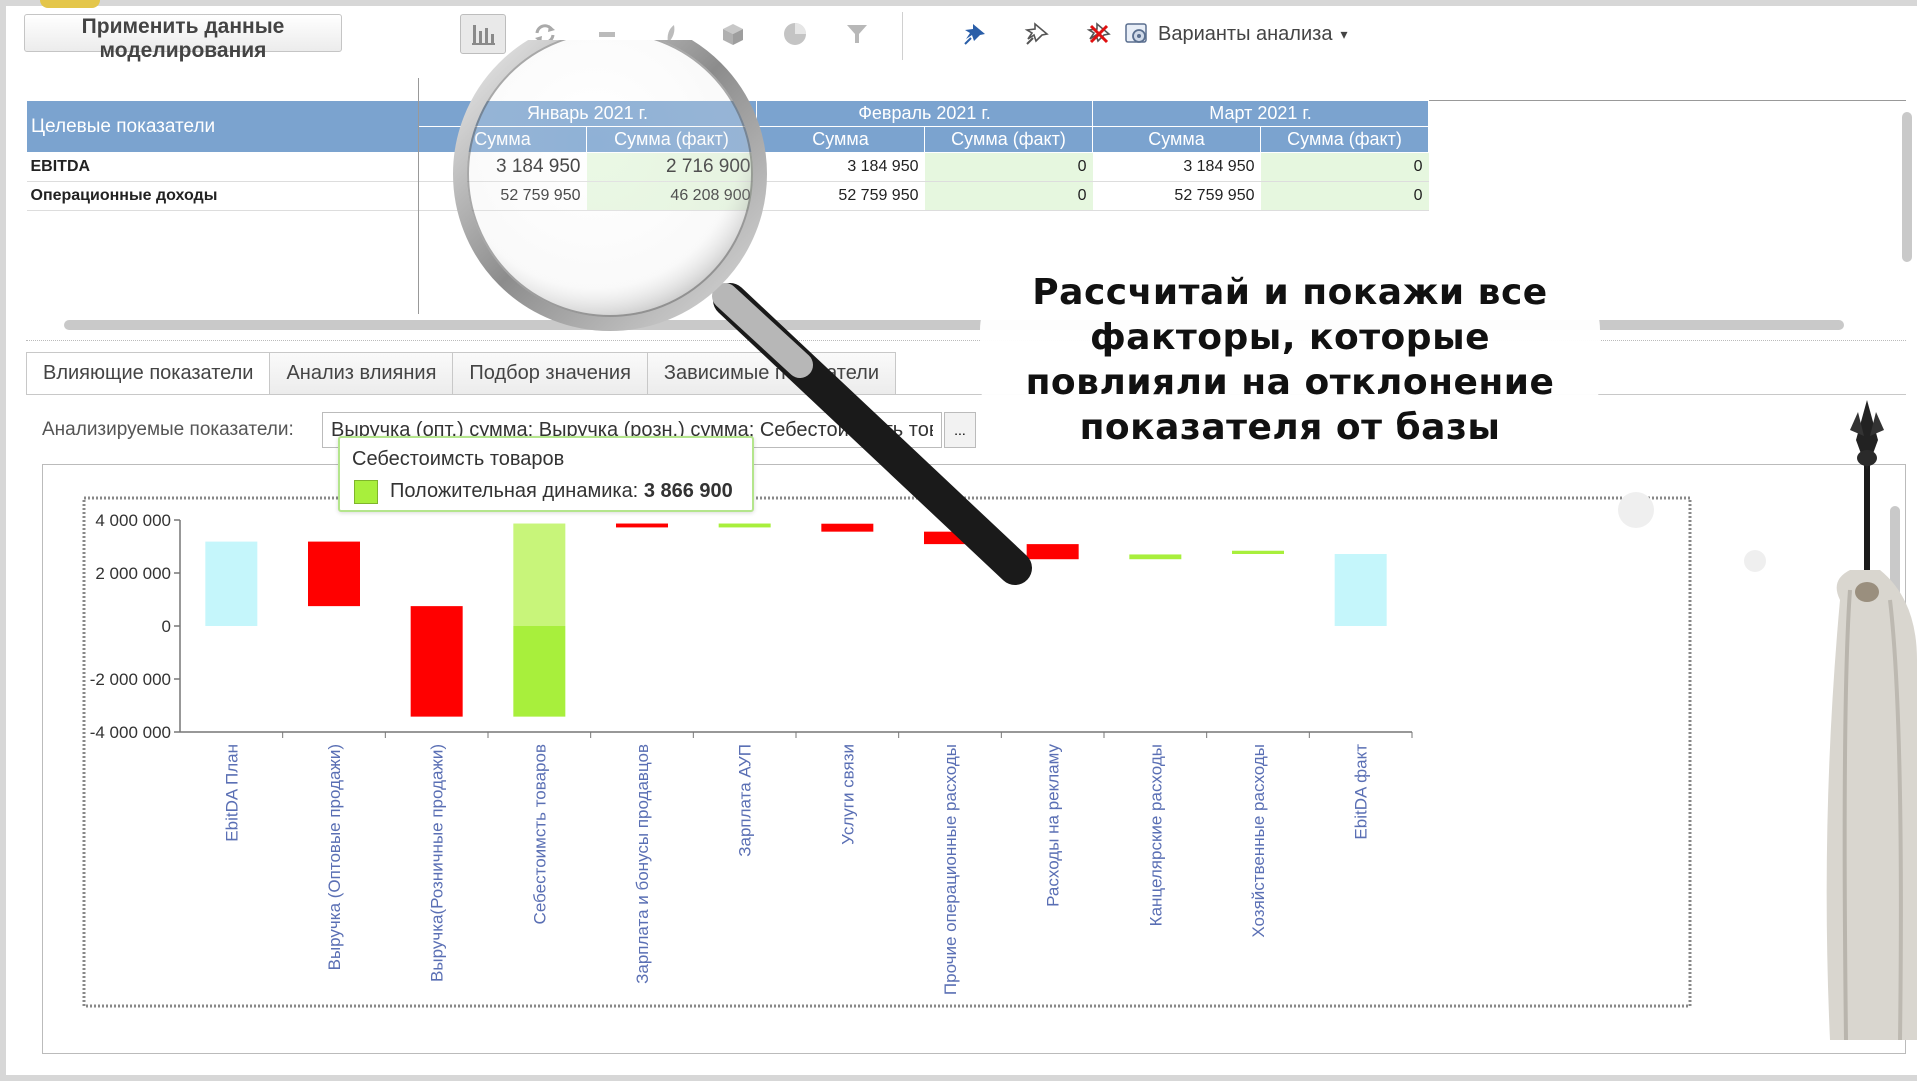 This screenshot has height=1081, width=1917. I want to click on tooltip-swatch, so click(366, 492).